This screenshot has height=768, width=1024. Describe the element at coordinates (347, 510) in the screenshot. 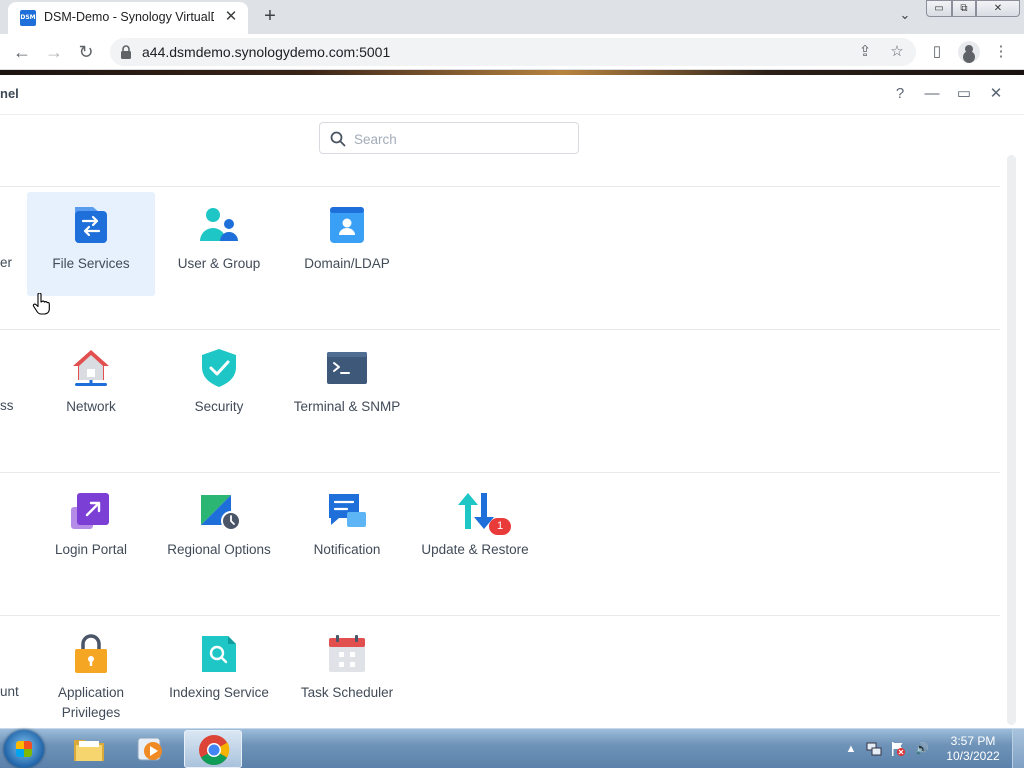

I see `notification-icon` at that location.